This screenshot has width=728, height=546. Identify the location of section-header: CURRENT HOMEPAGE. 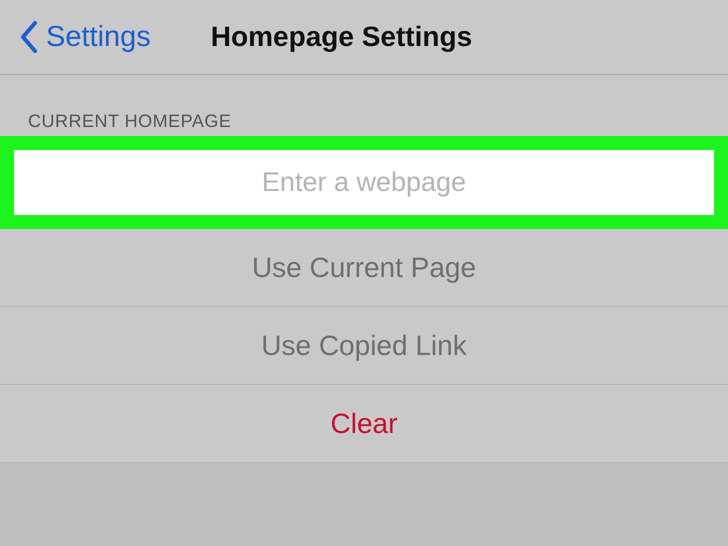
(129, 121).